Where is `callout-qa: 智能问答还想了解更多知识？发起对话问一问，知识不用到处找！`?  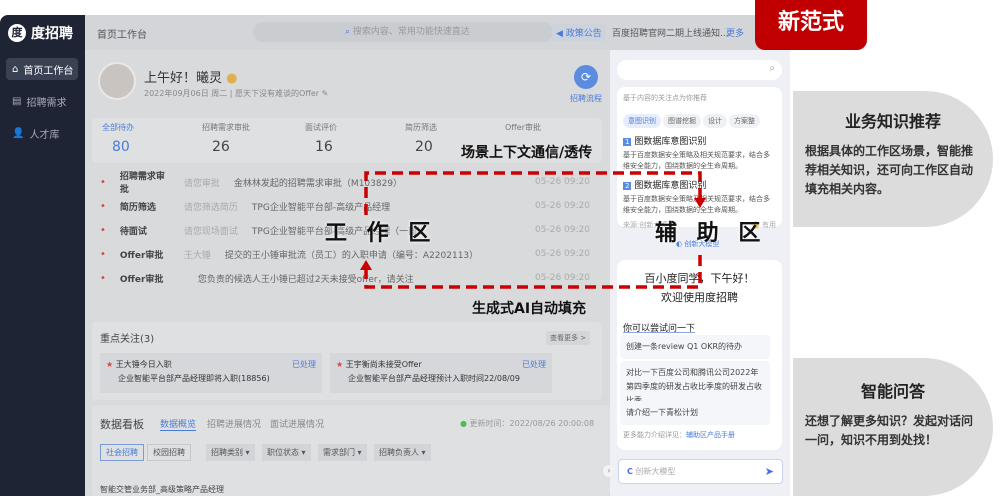
callout-qa: 智能问答还想了解更多知识？发起对话问一问，知识不用到处找！ is located at coordinates (893, 427).